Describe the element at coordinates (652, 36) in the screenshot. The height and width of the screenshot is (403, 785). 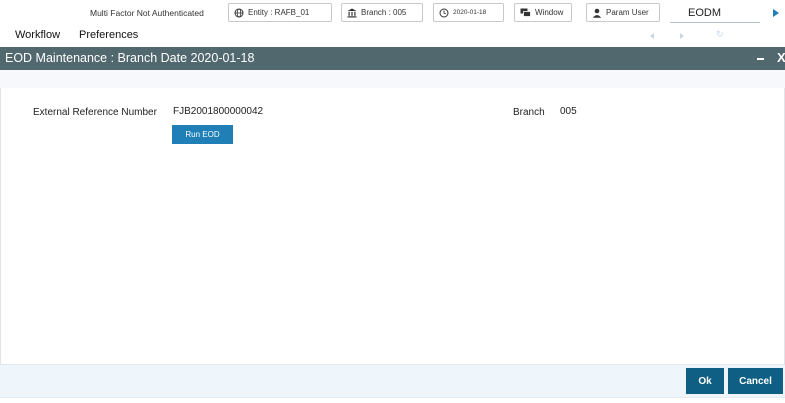
I see `nav-left-icon` at that location.